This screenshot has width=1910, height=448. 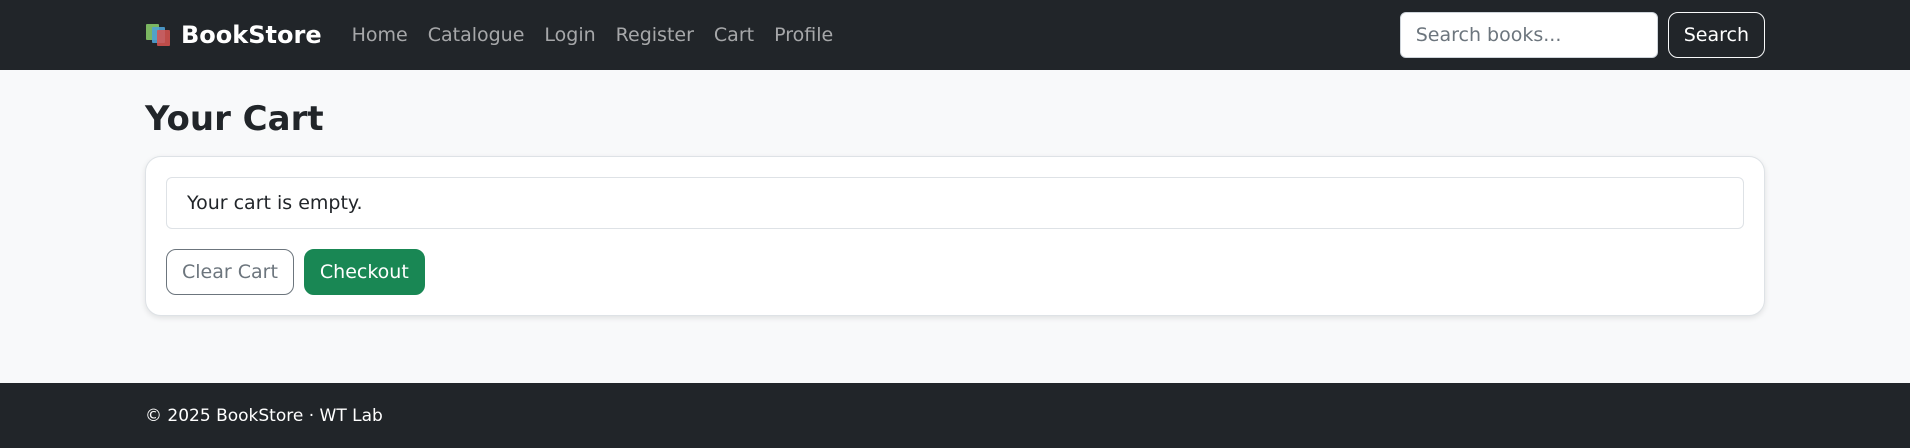 I want to click on footer: © 2025 BookStore · WT Lab, so click(x=955, y=415).